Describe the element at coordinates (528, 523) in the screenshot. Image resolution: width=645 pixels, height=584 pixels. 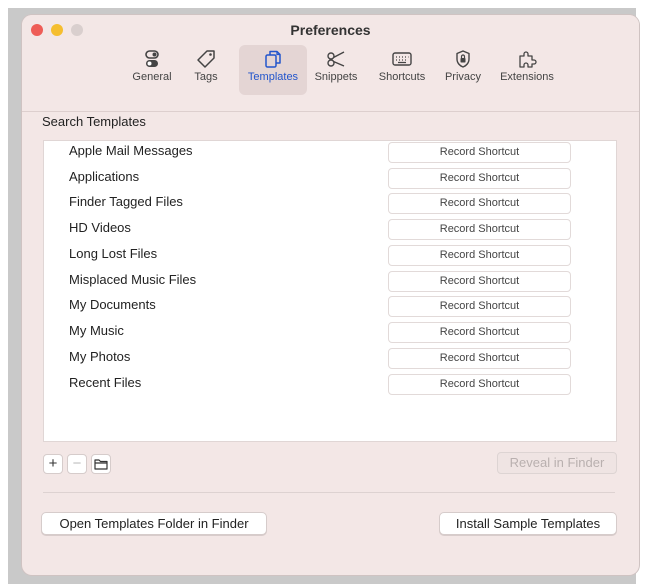
I see `install-sample-templates-button: Install Sample Templates` at that location.